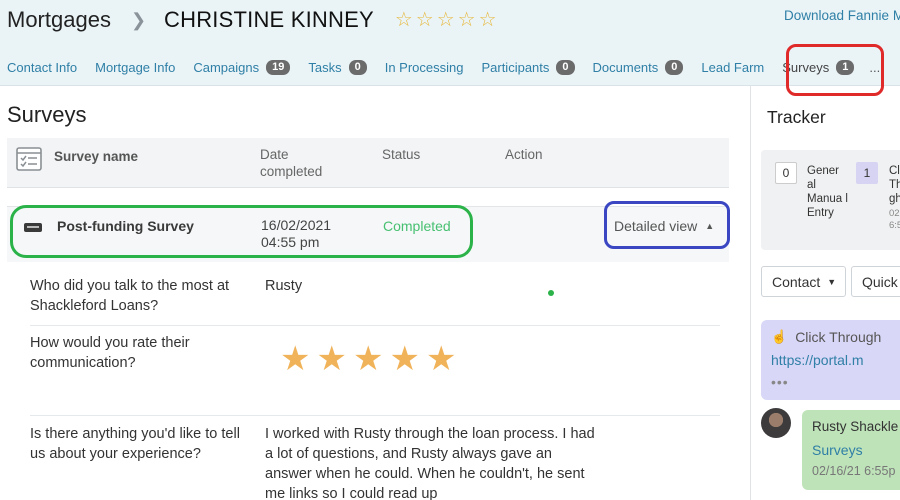  Describe the element at coordinates (855, 426) in the screenshot. I see `event-user-name: Rusty Shackle` at that location.